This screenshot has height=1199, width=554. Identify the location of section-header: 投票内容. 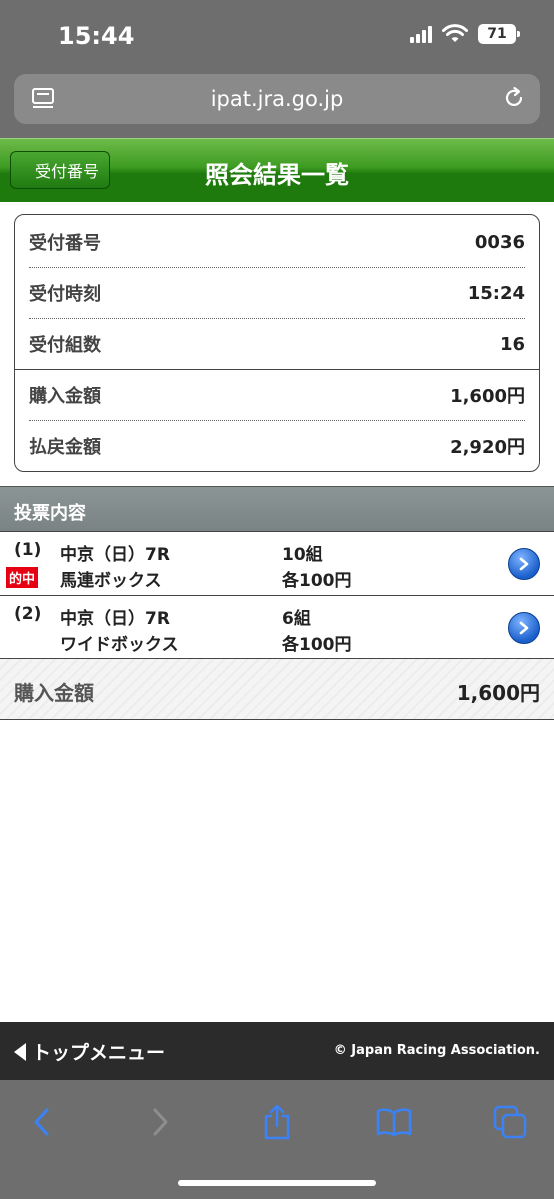
(277, 509).